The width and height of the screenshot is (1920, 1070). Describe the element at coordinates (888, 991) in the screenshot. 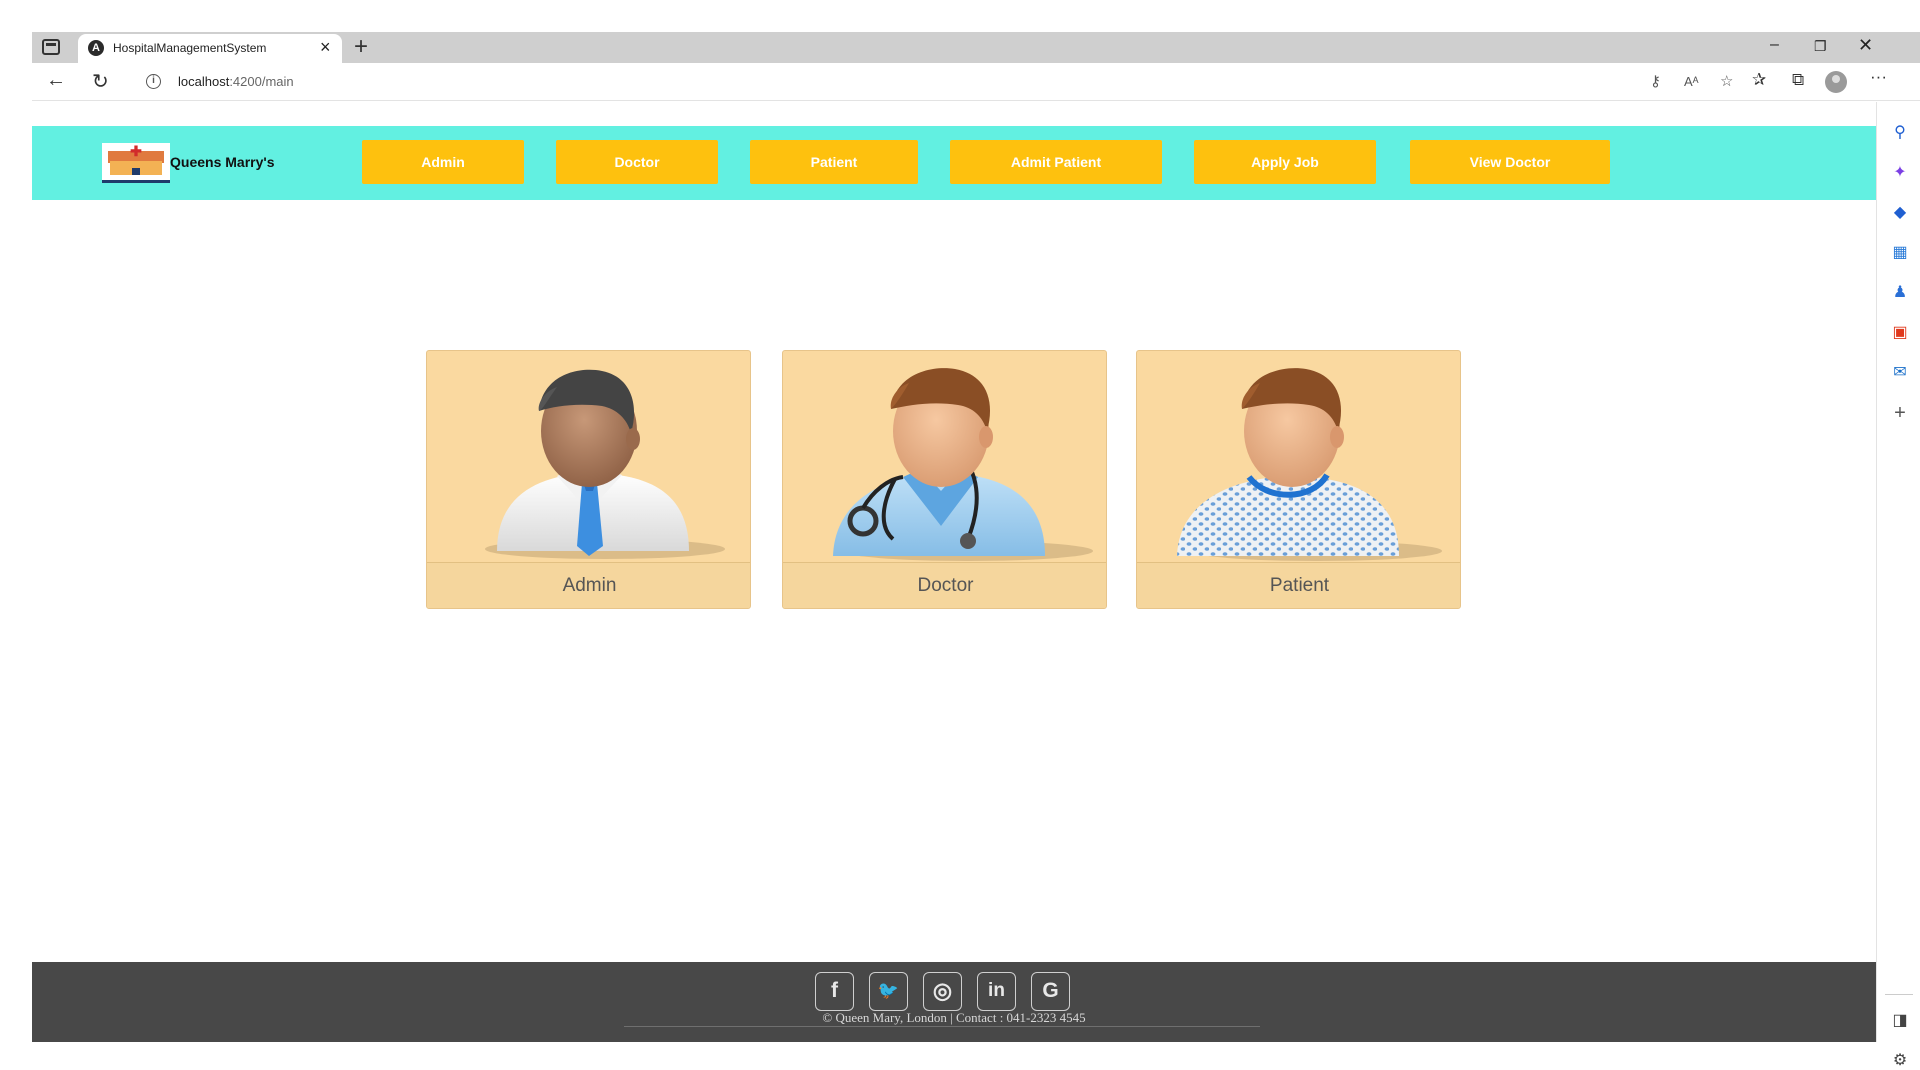

I see `twitter-icon: 🐦` at that location.